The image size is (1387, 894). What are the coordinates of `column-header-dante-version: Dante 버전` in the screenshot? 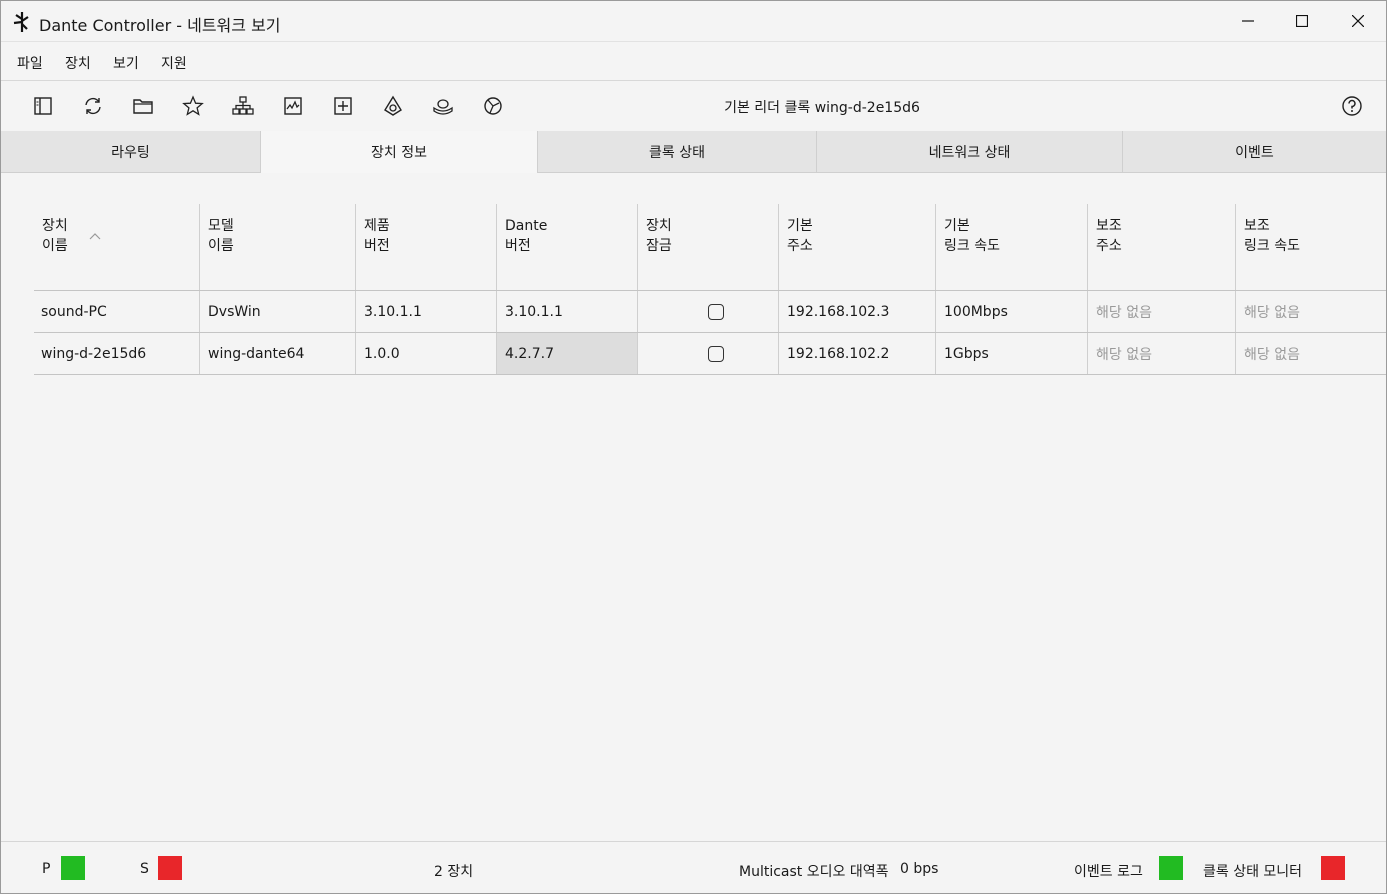 It's located at (567, 247).